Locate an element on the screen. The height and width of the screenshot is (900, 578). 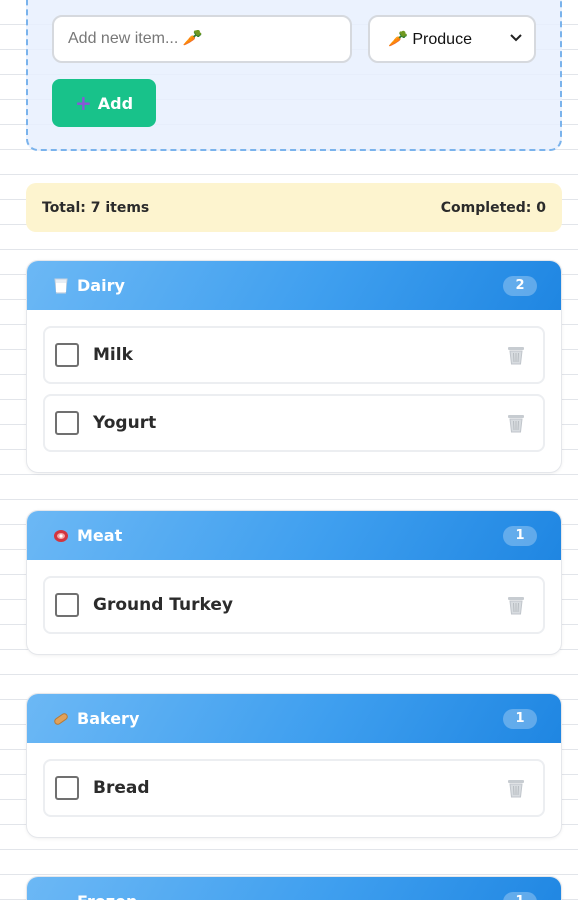
category-header: Bakery 1 is located at coordinates (294, 718).